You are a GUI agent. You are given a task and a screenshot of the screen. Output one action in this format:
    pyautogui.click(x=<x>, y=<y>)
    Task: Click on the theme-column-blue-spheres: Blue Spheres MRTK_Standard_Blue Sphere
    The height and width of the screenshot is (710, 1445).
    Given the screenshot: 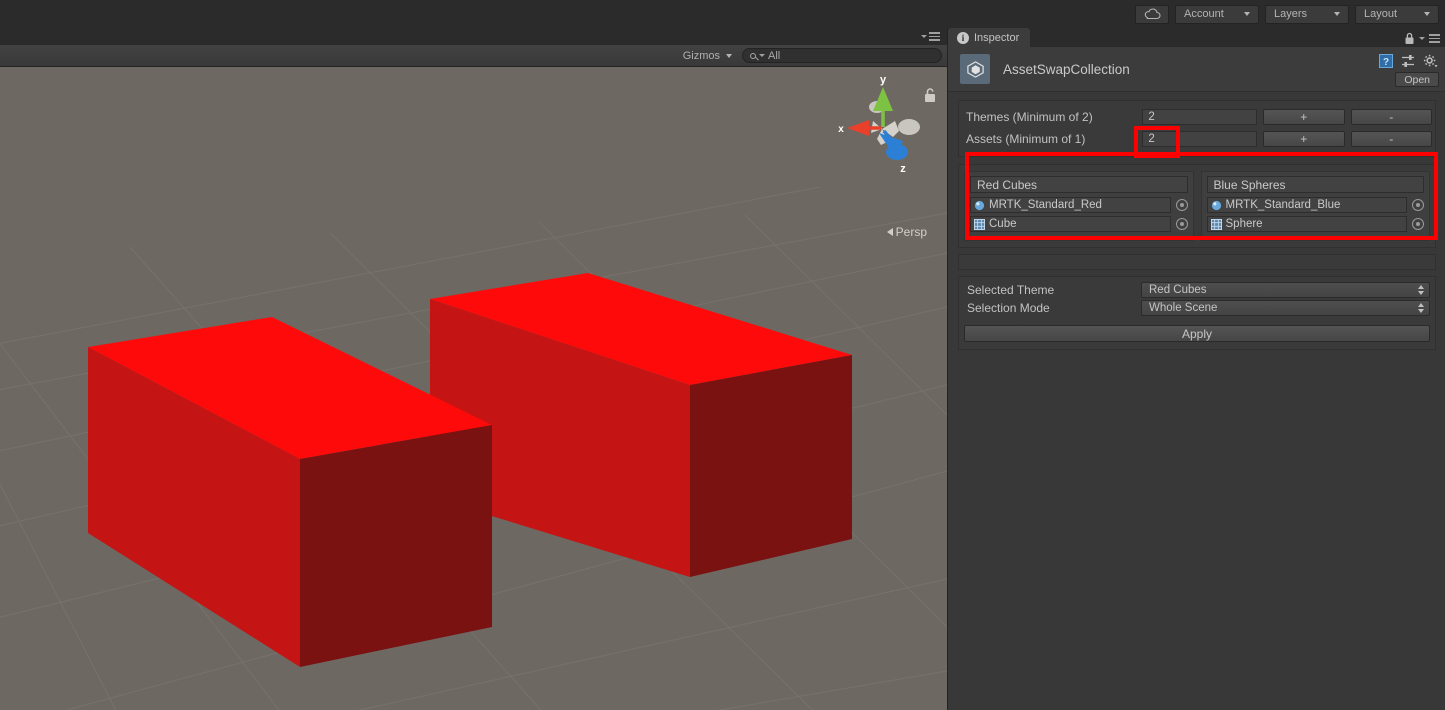 What is the action you would take?
    pyautogui.click(x=1315, y=206)
    